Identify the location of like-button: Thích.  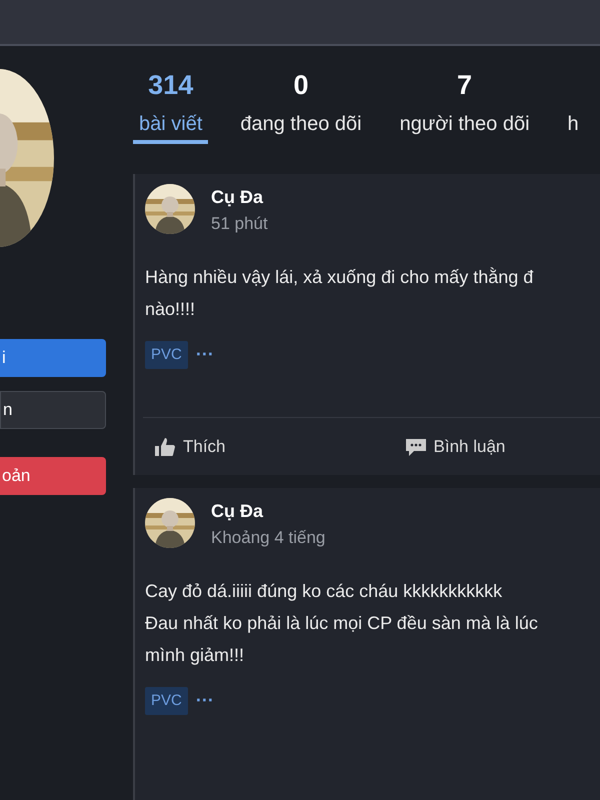
(190, 447).